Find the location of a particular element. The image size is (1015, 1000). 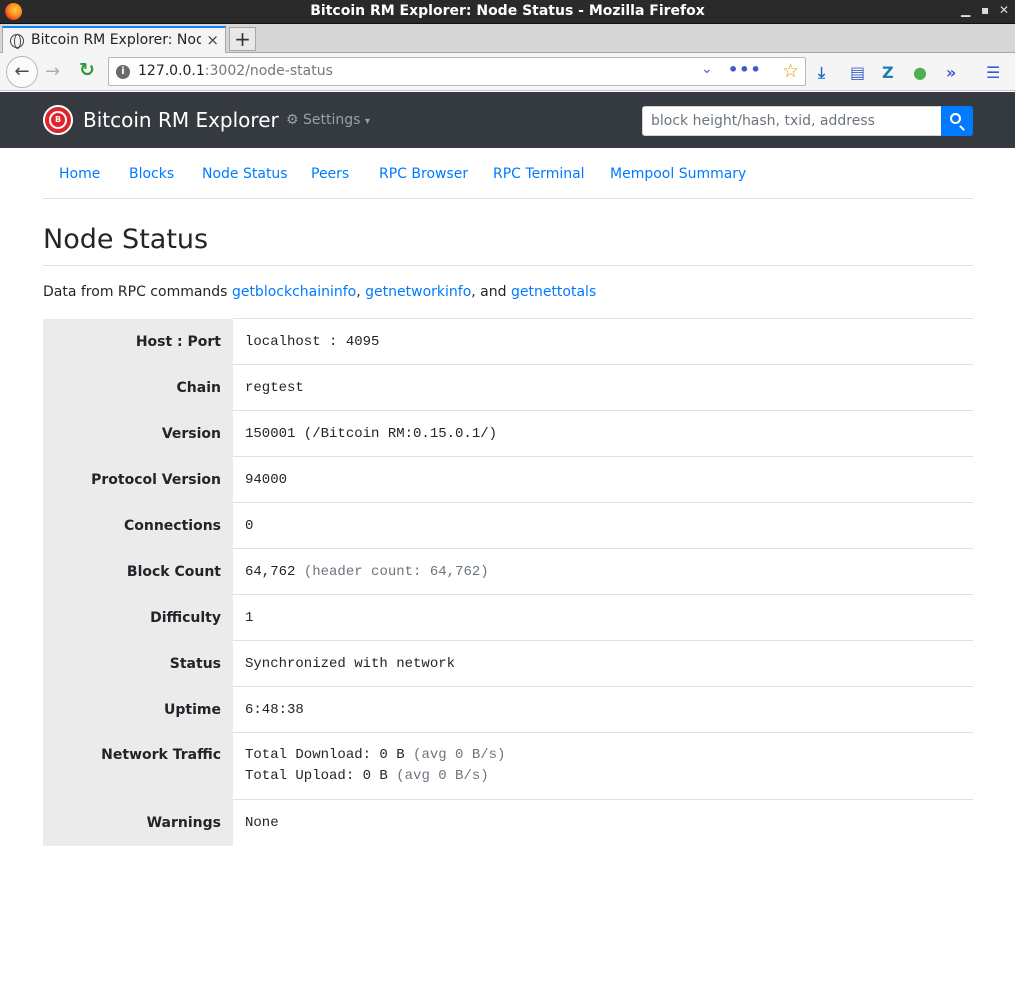

connections-label: Connections is located at coordinates (138, 525).